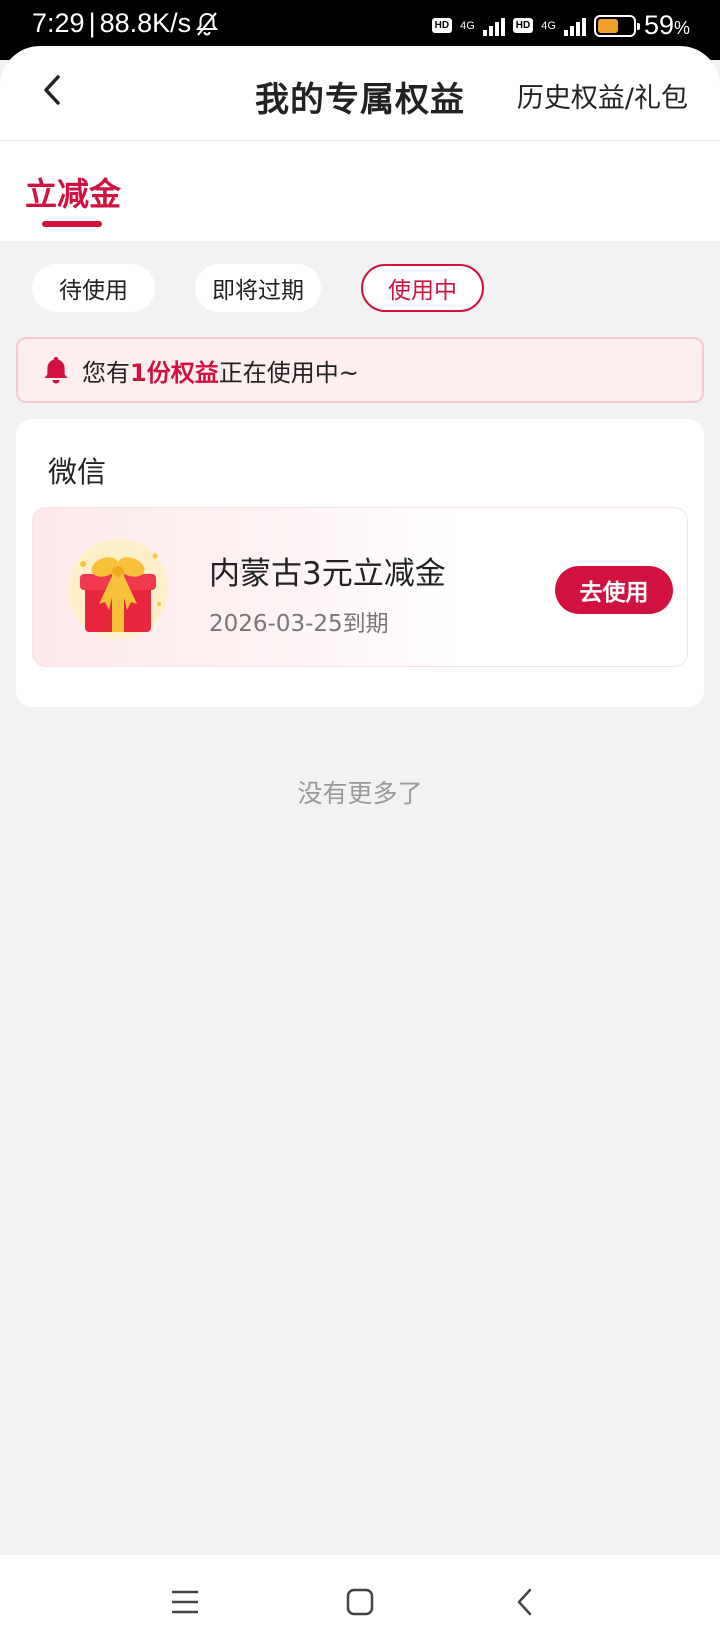  Describe the element at coordinates (360, 793) in the screenshot. I see `end-of-list-text: 没有更多了` at that location.